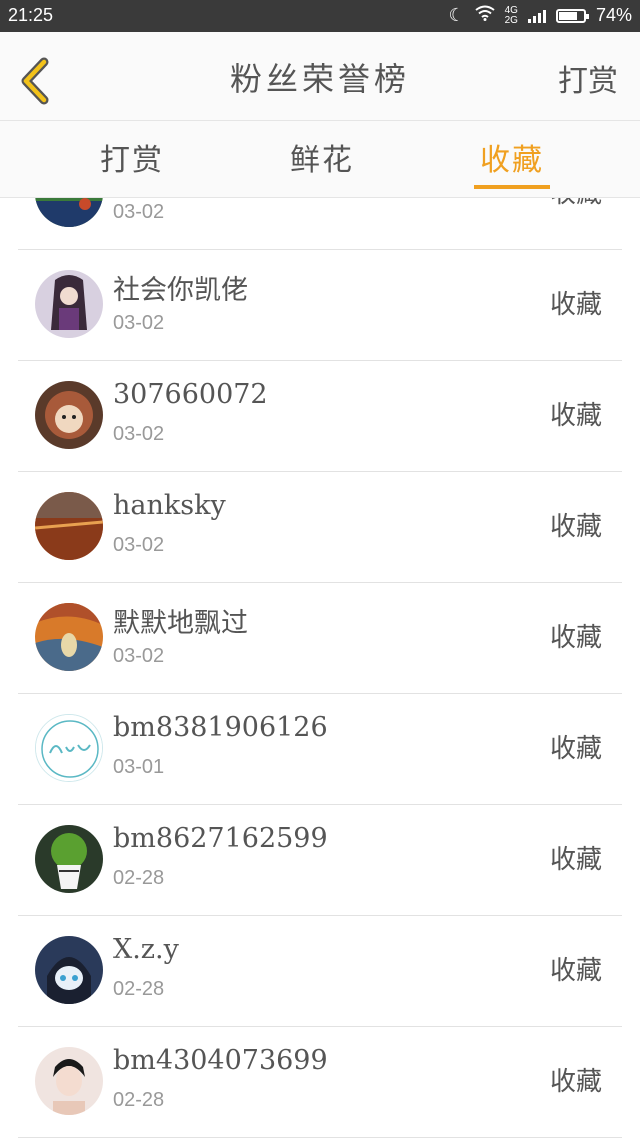  What do you see at coordinates (31, 15) in the screenshot?
I see `status-time: 21:25` at bounding box center [31, 15].